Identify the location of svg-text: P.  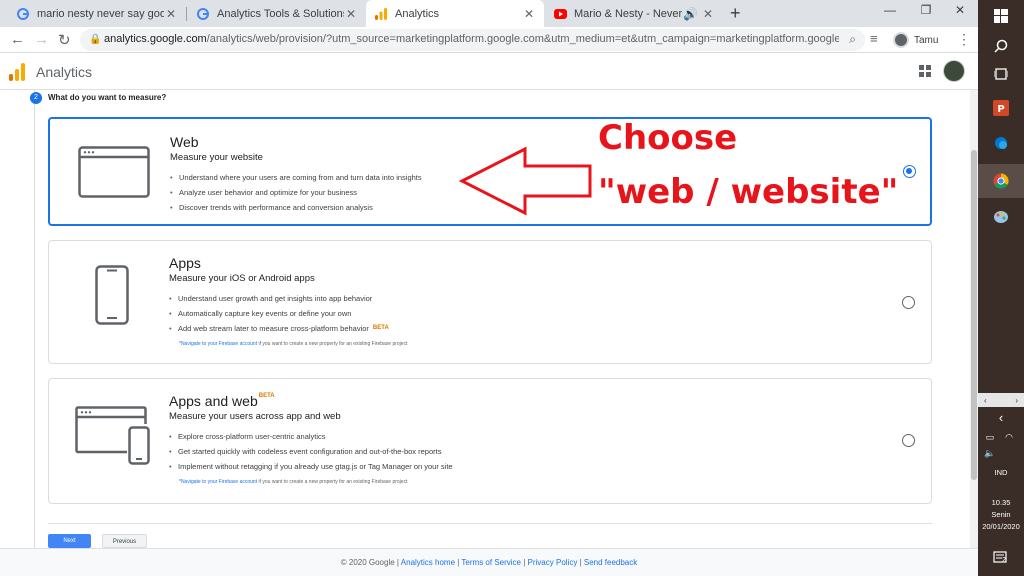
(1000, 109).